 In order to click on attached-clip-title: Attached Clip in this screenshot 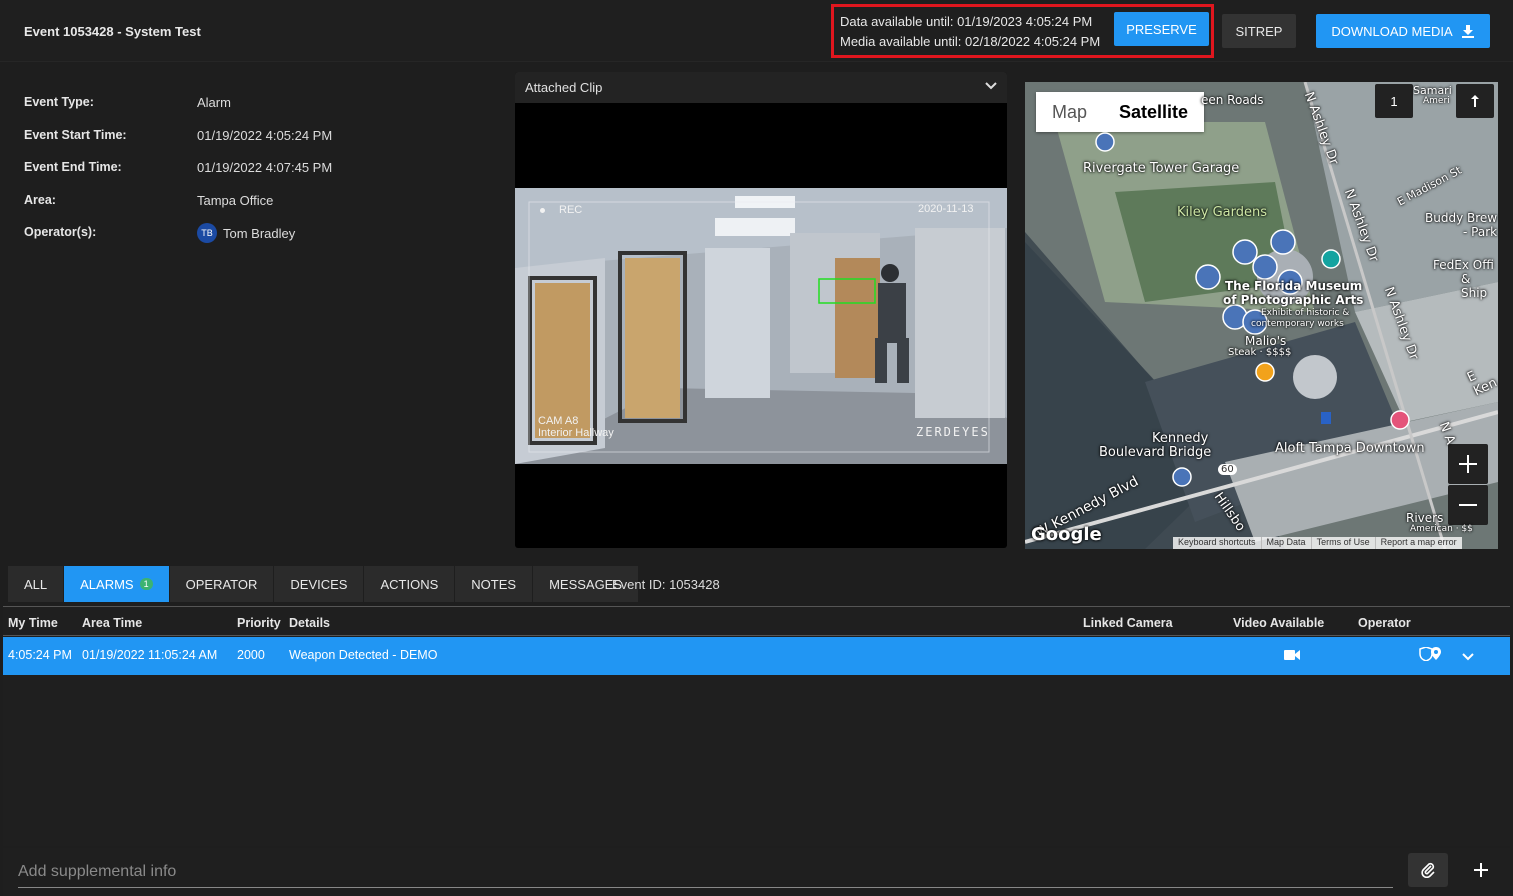, I will do `click(564, 87)`.